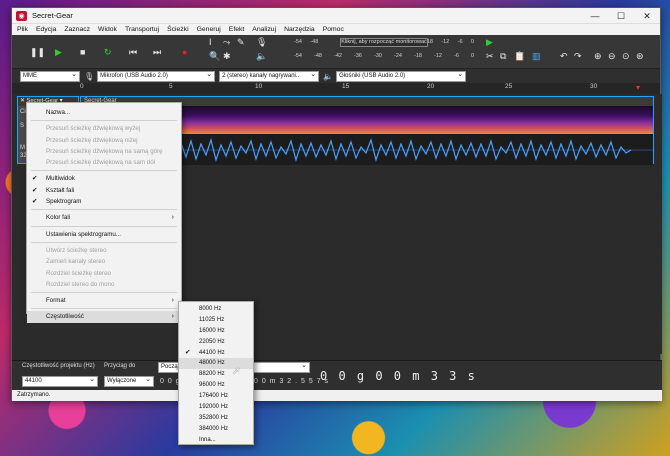 The image size is (670, 456). I want to click on menu-sciezki: Ścieżki, so click(178, 29).